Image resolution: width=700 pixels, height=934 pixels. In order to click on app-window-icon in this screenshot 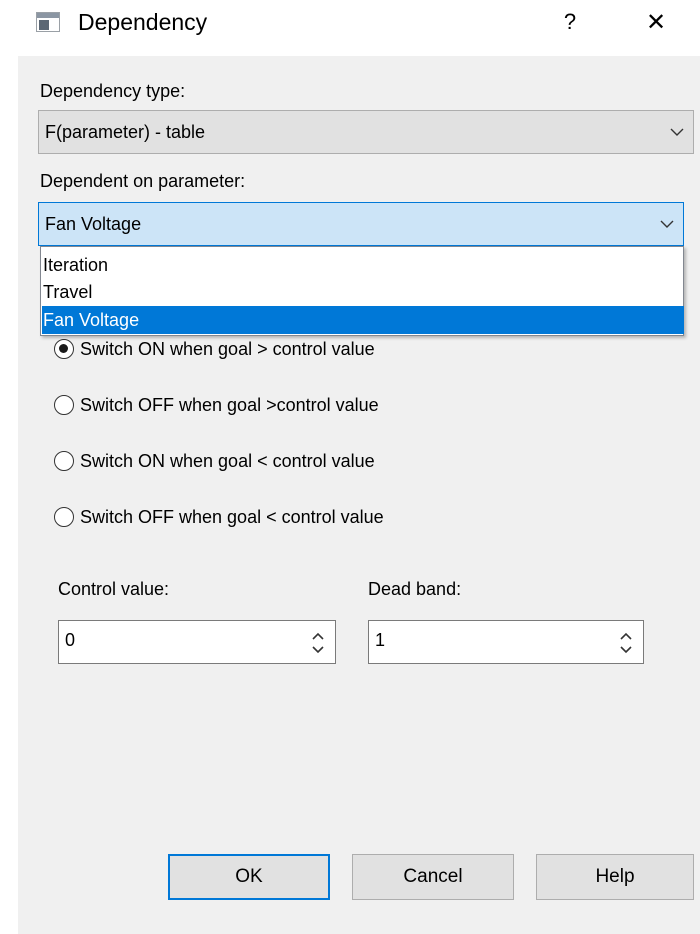, I will do `click(48, 22)`.